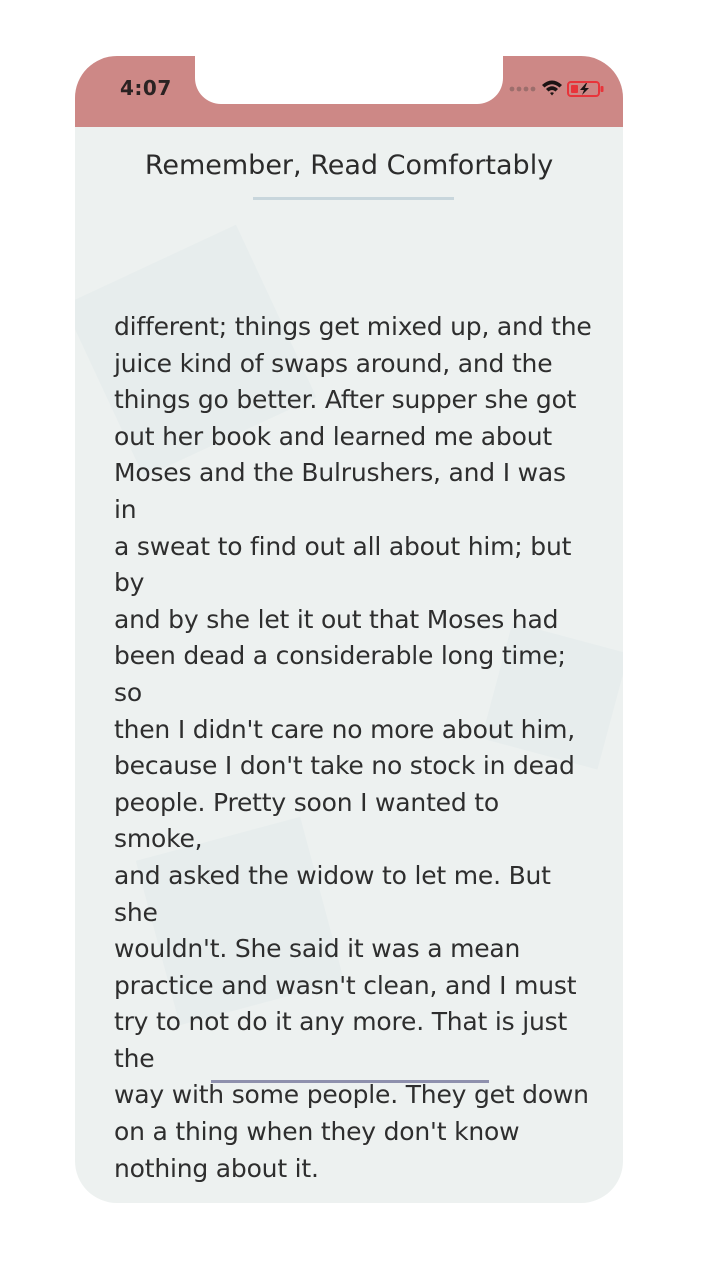 The image size is (701, 1271). I want to click on notch, so click(349, 80).